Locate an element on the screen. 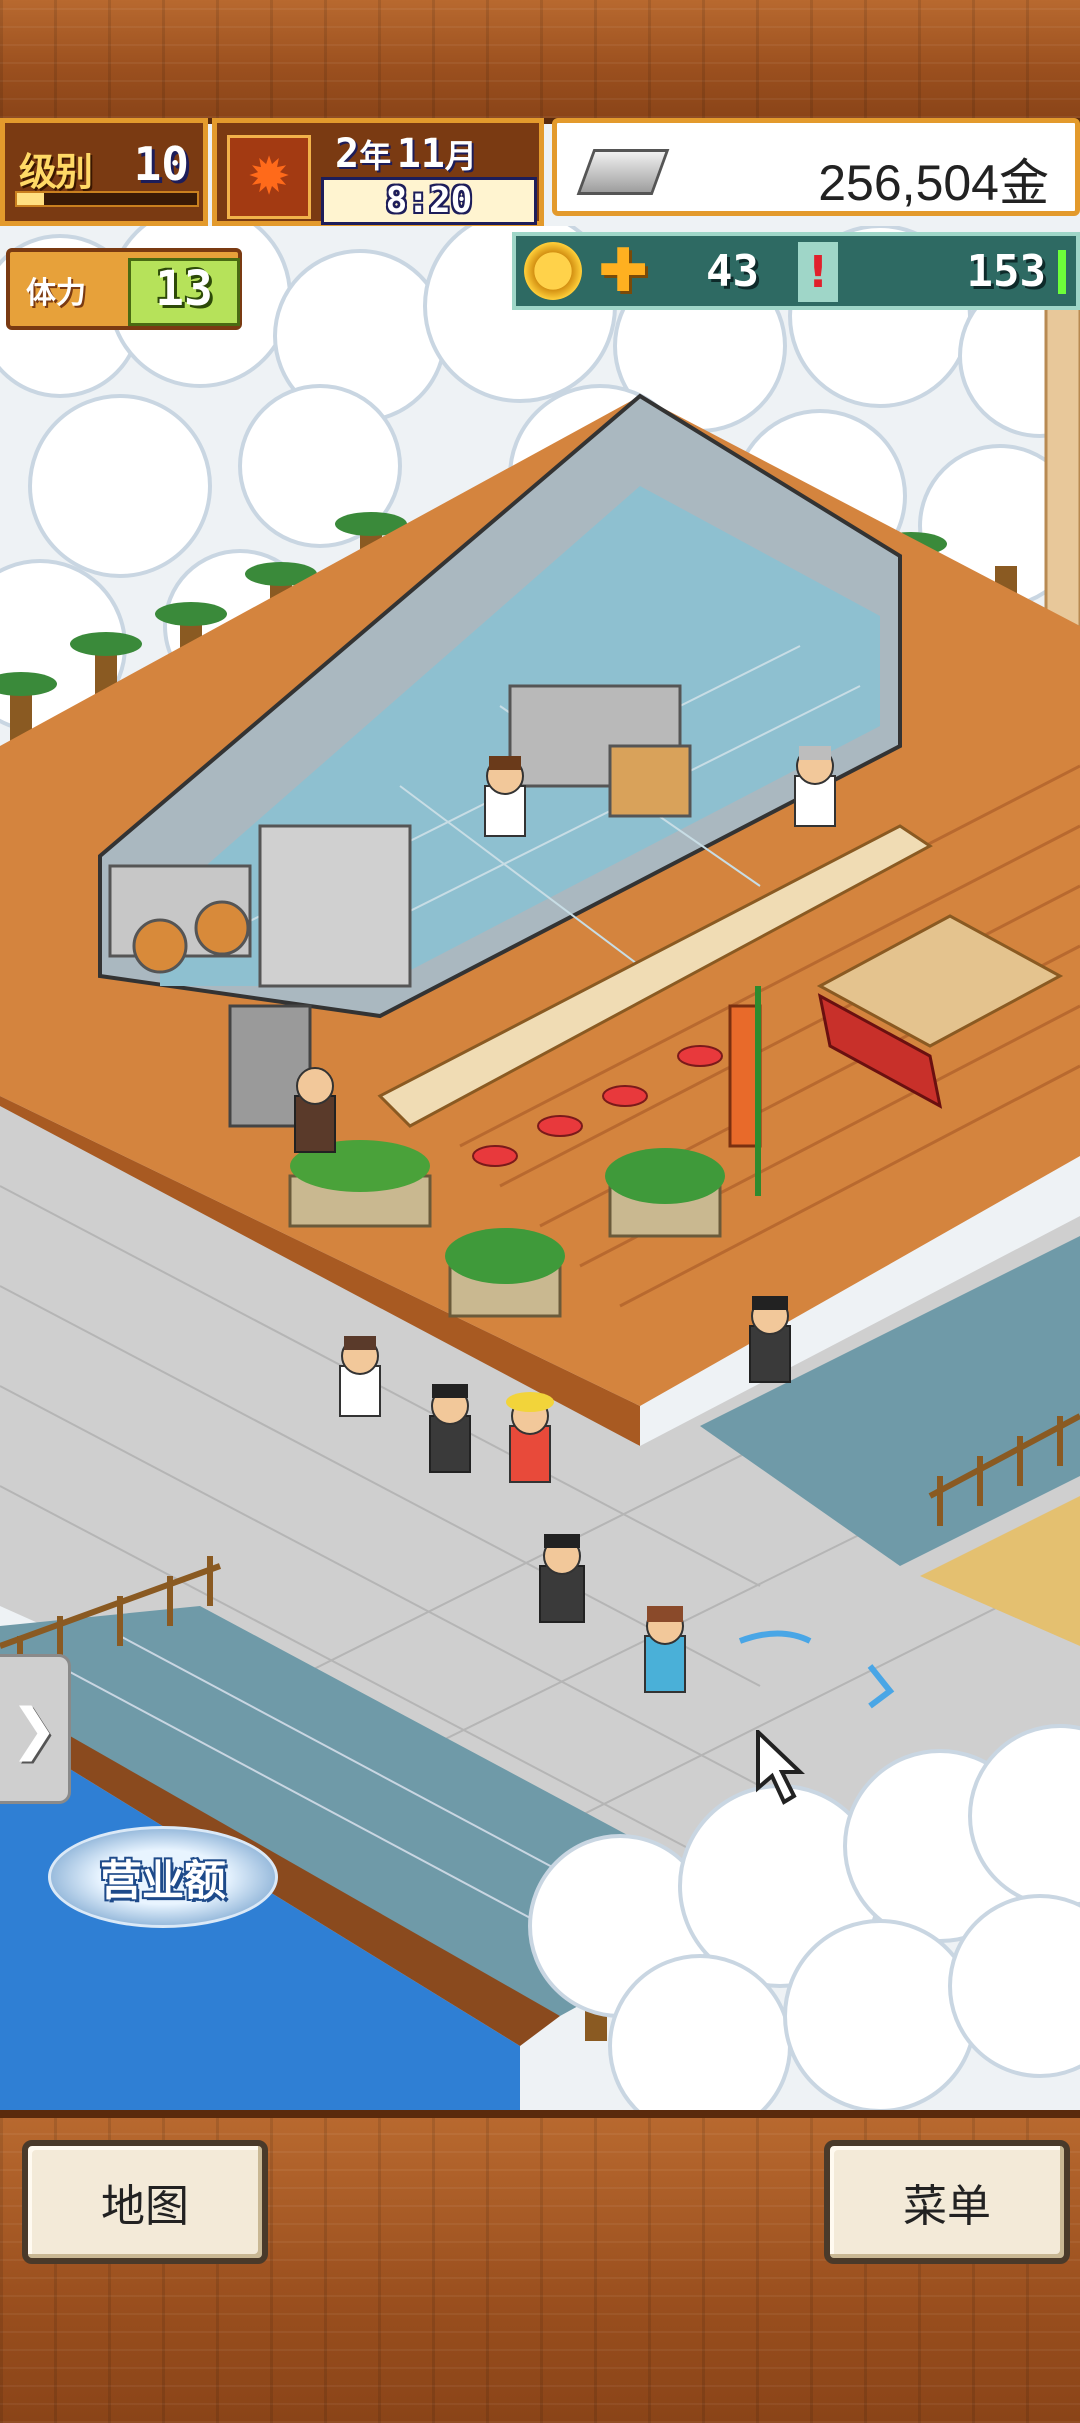 Image resolution: width=1080 pixels, height=2423 pixels. research-points-bar is located at coordinates (1062, 272).